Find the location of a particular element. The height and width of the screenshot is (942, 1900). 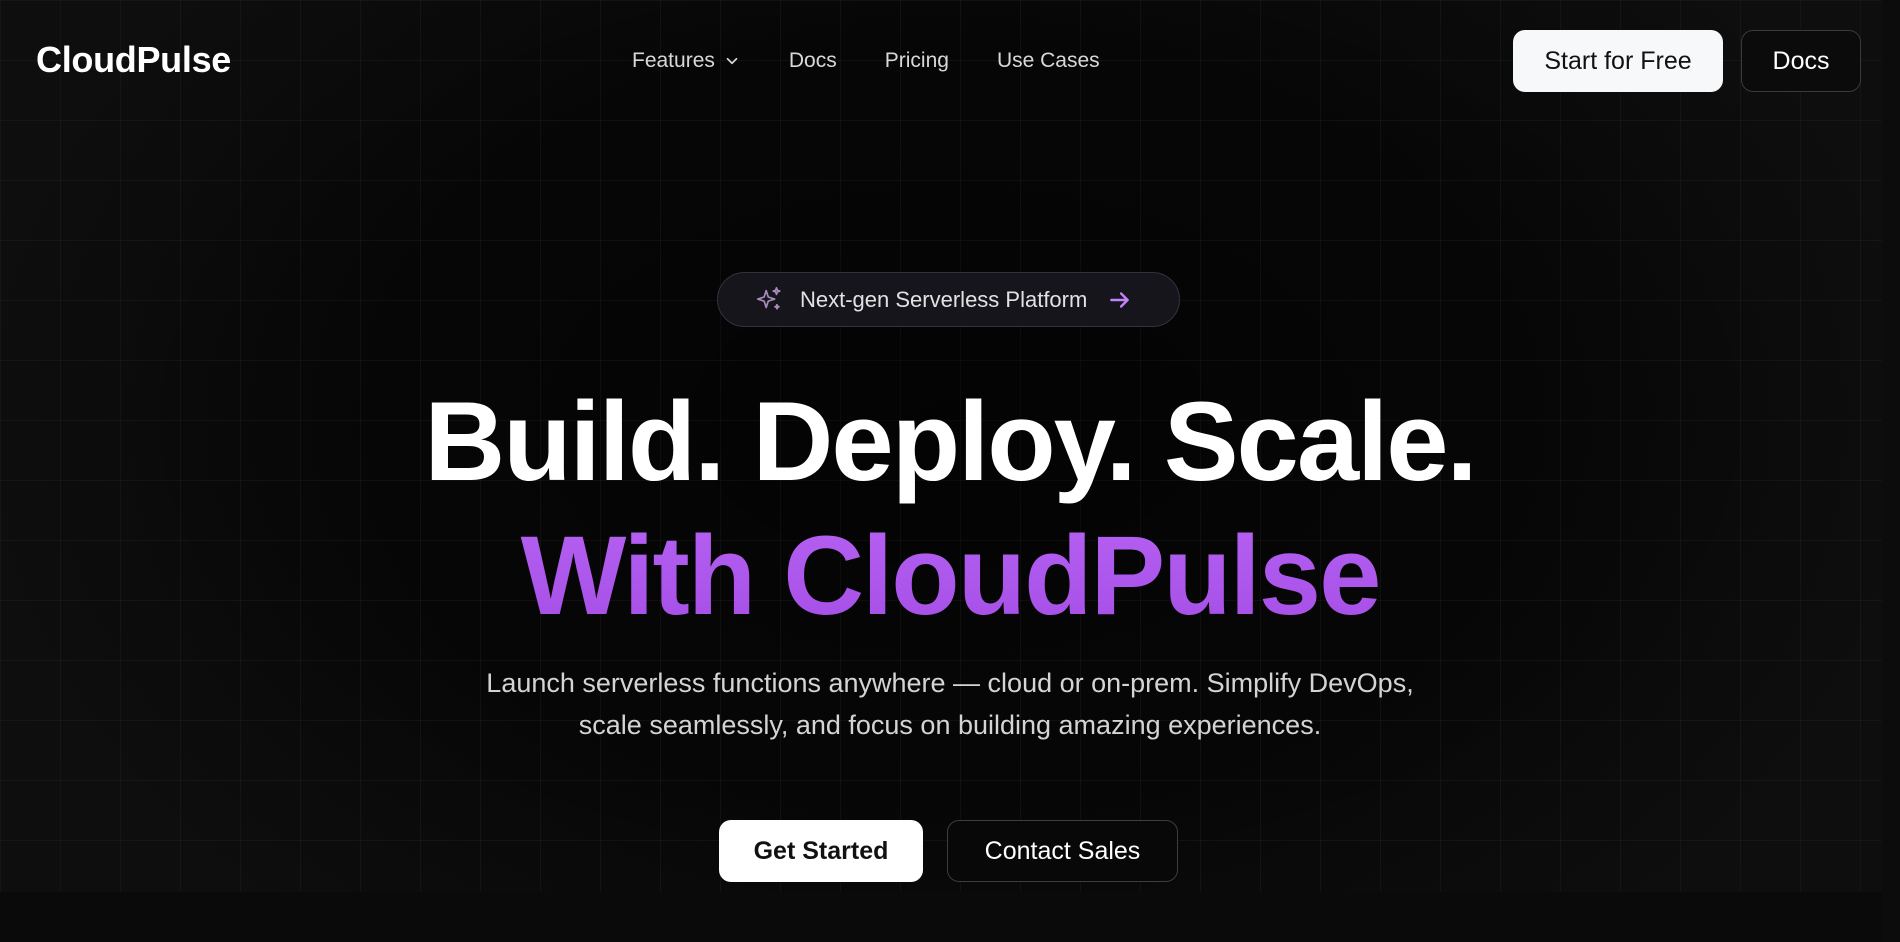

brand-logo: CloudPulse is located at coordinates (133, 60).